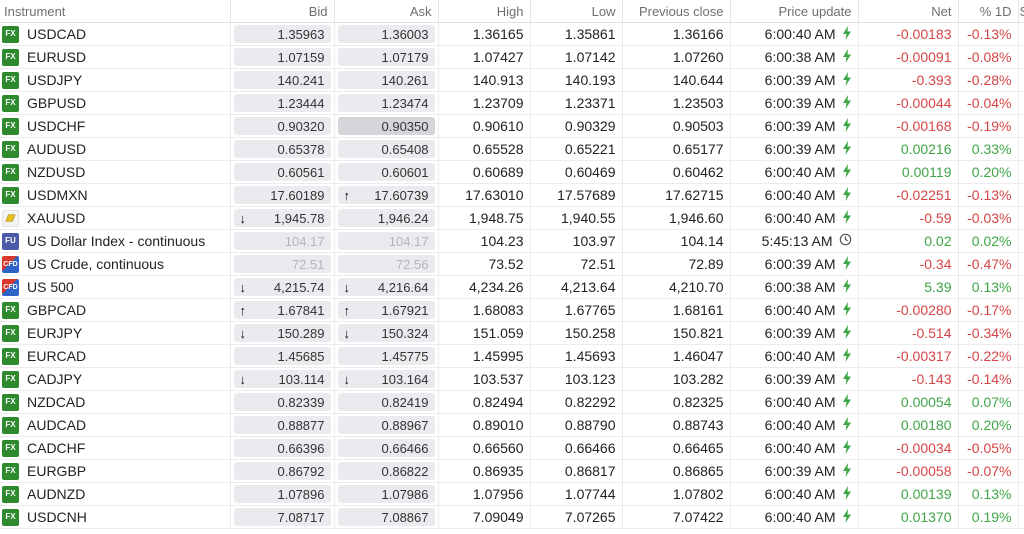 The height and width of the screenshot is (534, 1024). What do you see at coordinates (386, 11) in the screenshot?
I see `col-header-ask: Ask` at bounding box center [386, 11].